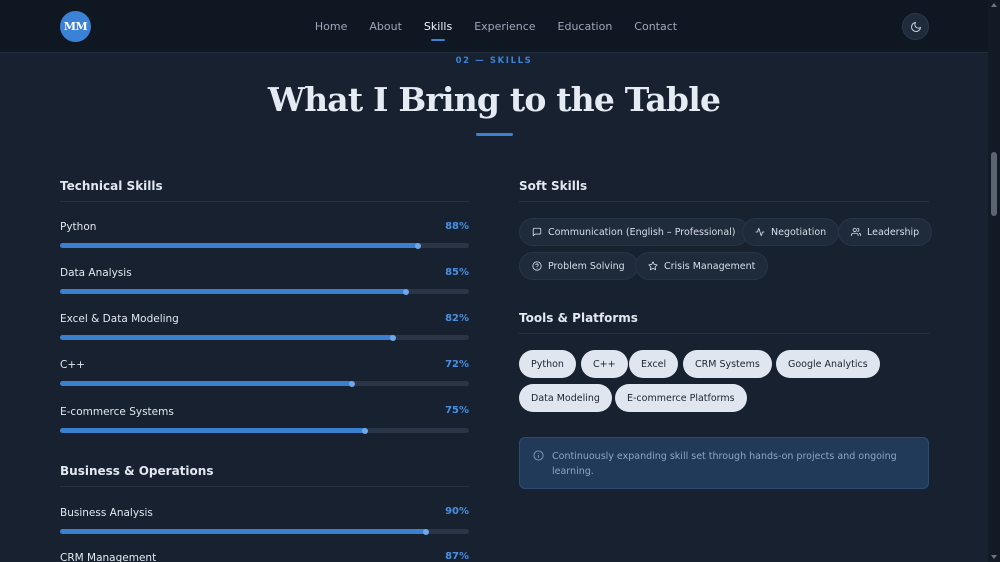 This screenshot has width=1000, height=562. What do you see at coordinates (537, 266) in the screenshot?
I see `help-circle-icon` at bounding box center [537, 266].